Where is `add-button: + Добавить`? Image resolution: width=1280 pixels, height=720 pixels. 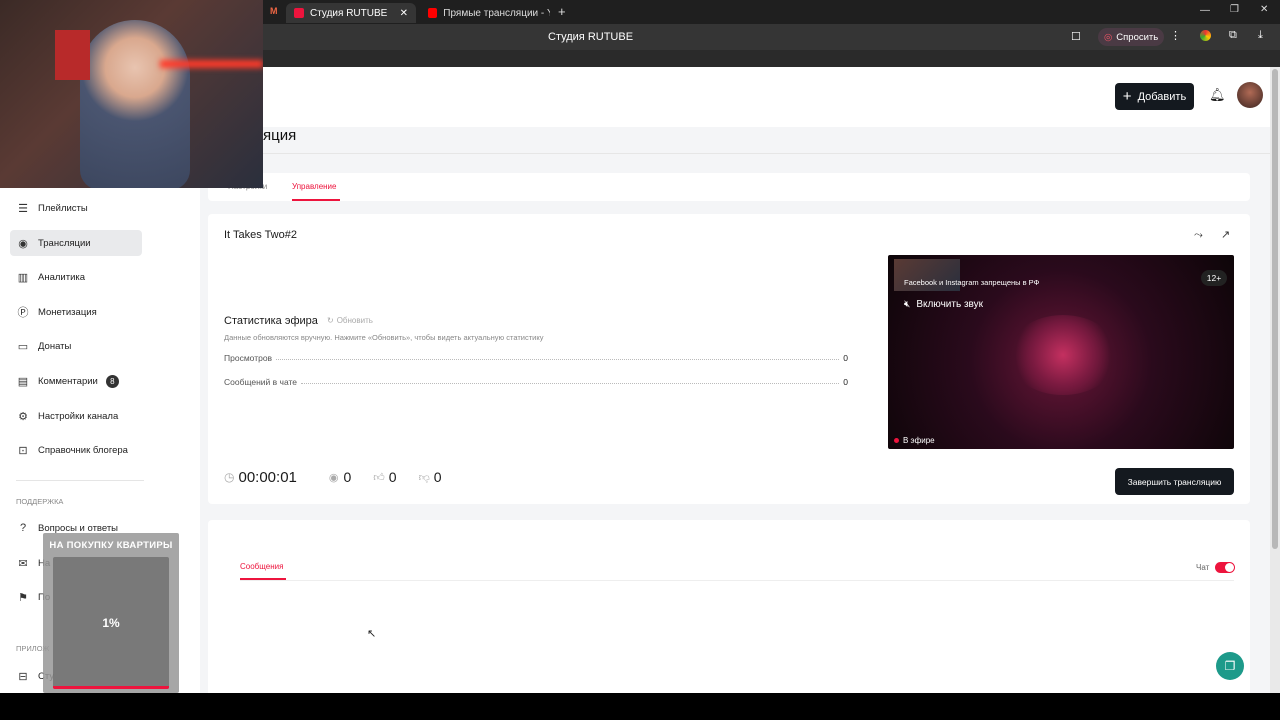 add-button: + Добавить is located at coordinates (1154, 96).